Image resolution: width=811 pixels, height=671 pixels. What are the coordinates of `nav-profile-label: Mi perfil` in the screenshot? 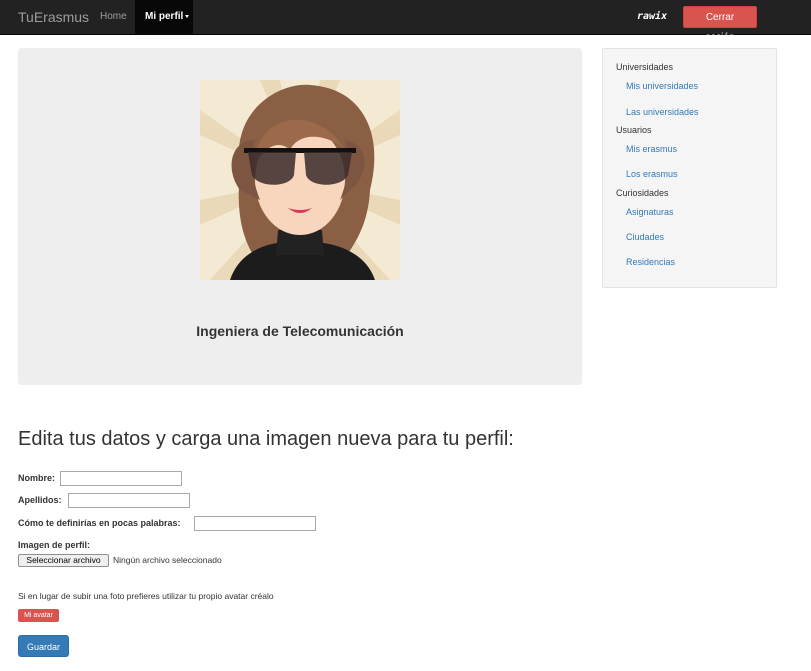 It's located at (164, 16).